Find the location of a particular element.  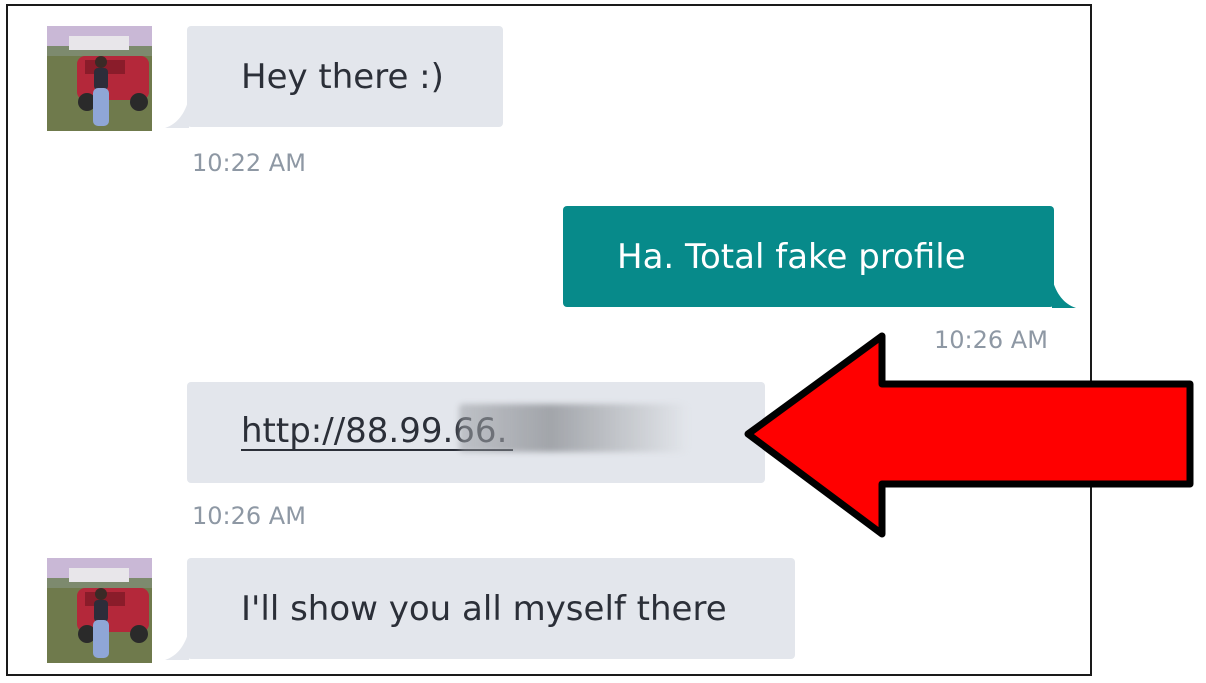

message-bubble-incoming: I'll show you all myself there is located at coordinates (491, 608).